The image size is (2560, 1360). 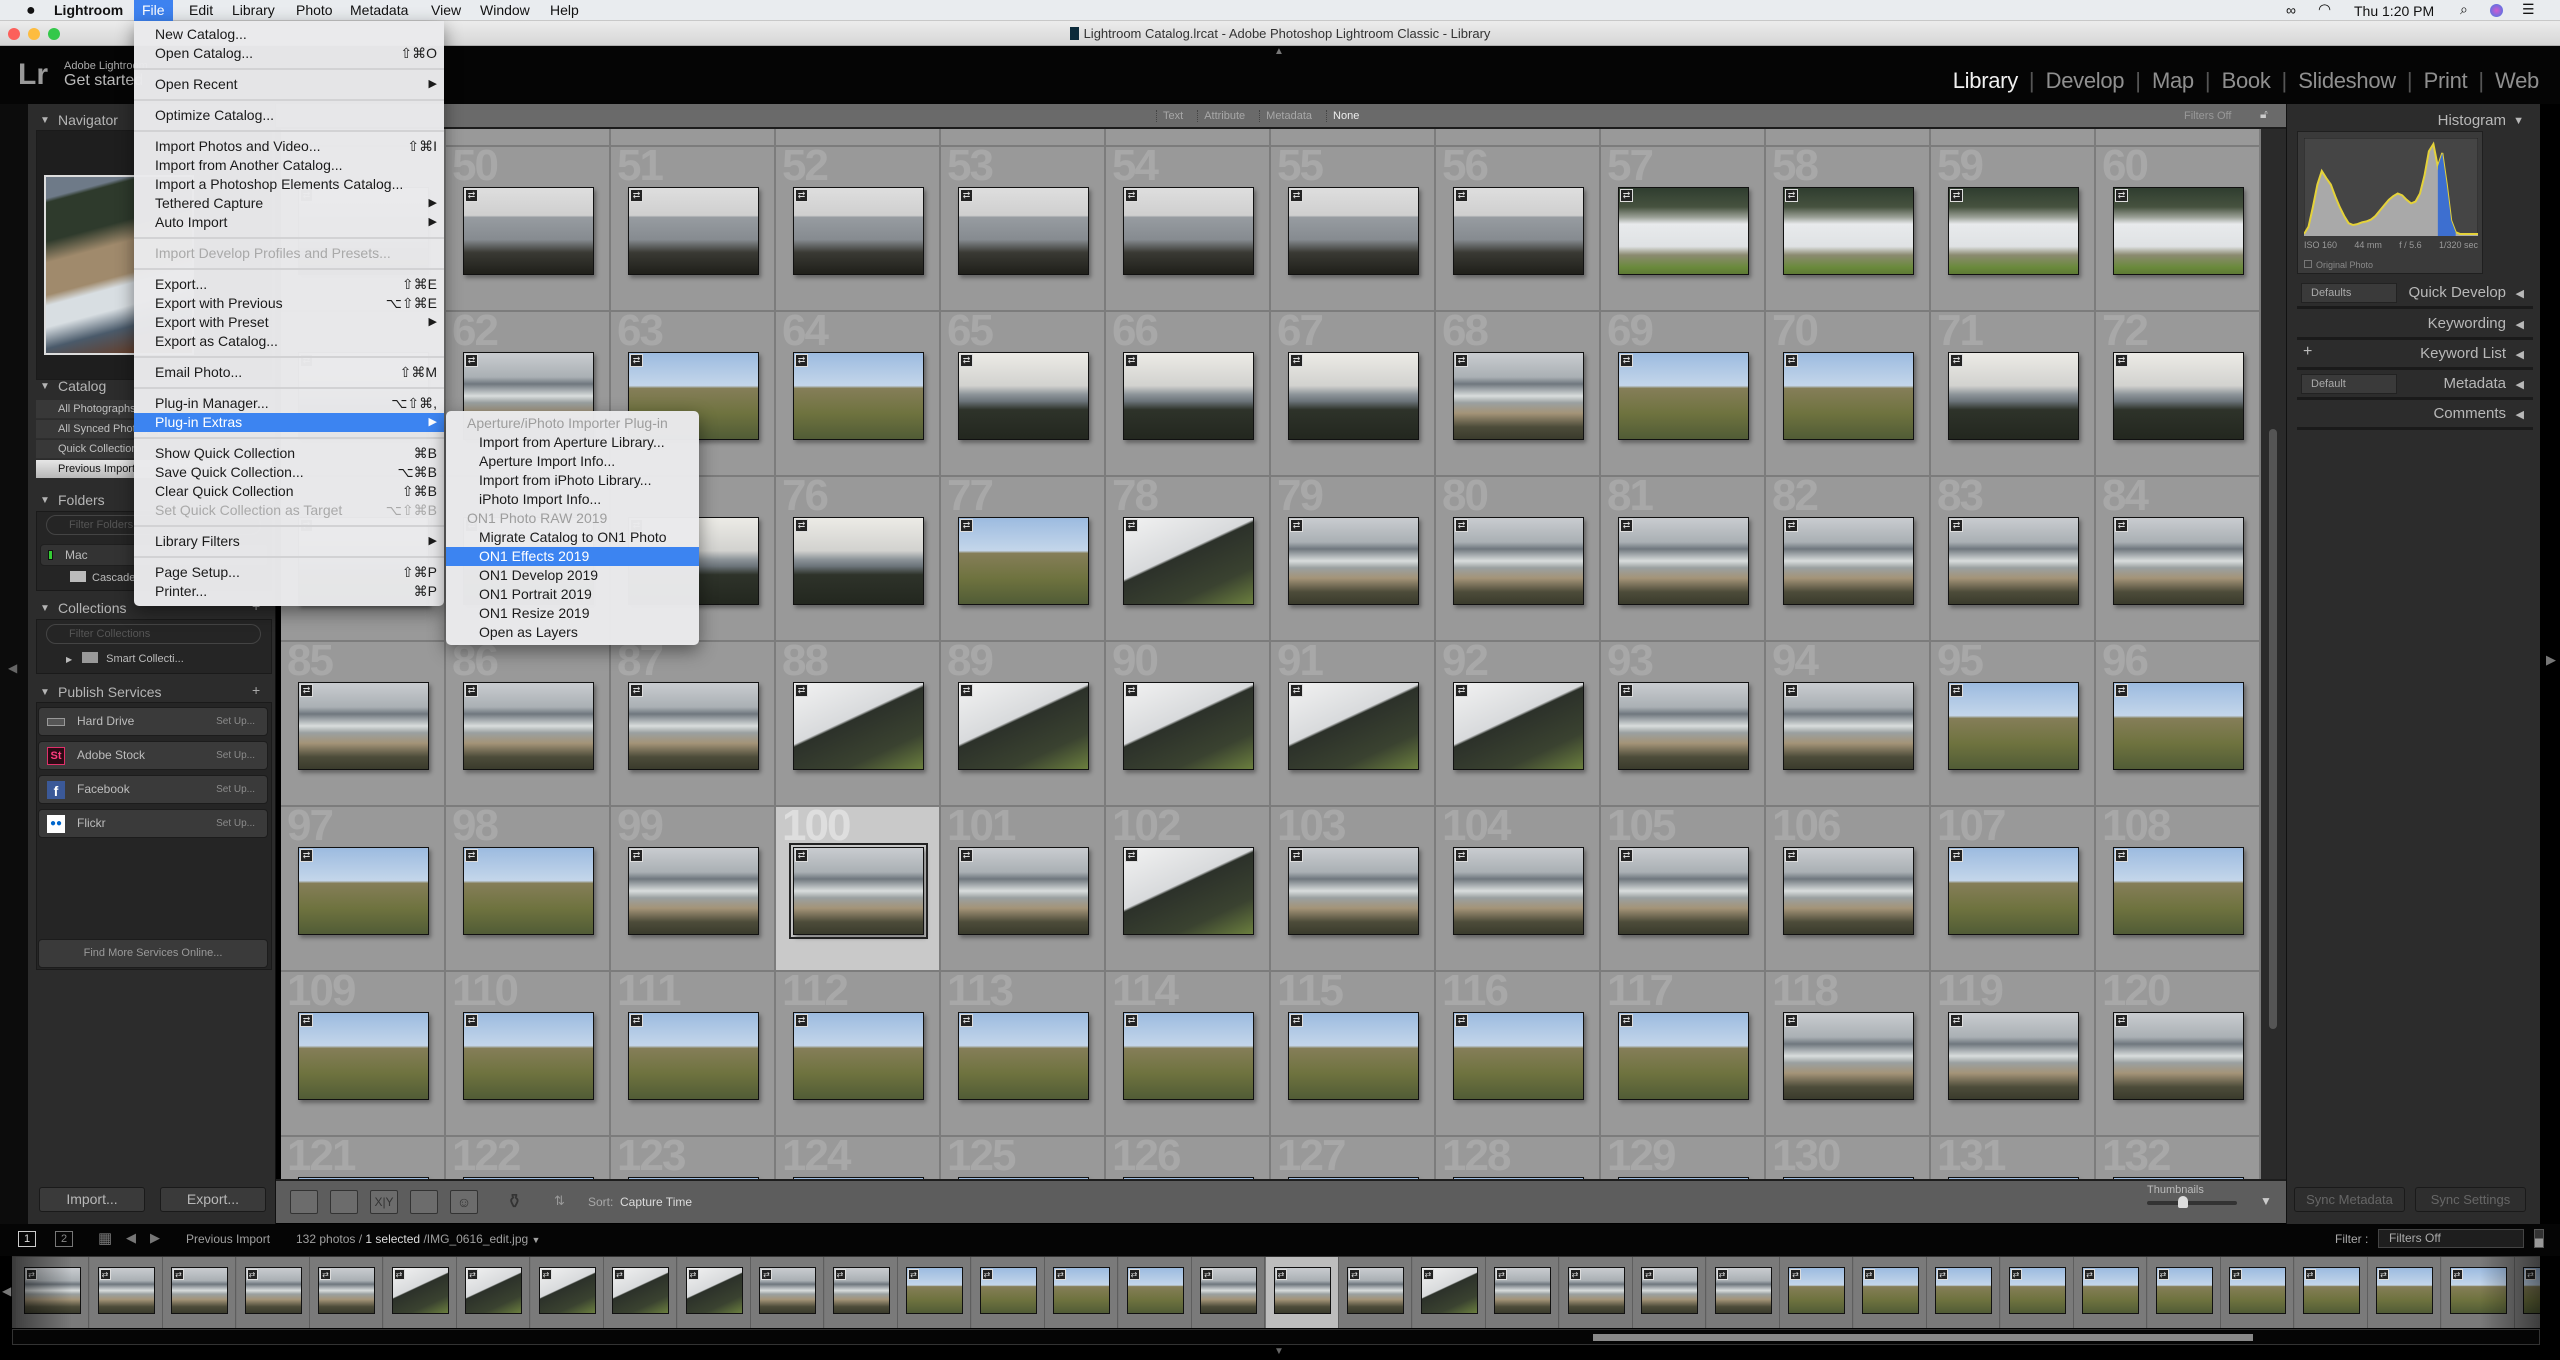 What do you see at coordinates (1279, 51) in the screenshot?
I see `top-panel-toggle-icon: ▲` at bounding box center [1279, 51].